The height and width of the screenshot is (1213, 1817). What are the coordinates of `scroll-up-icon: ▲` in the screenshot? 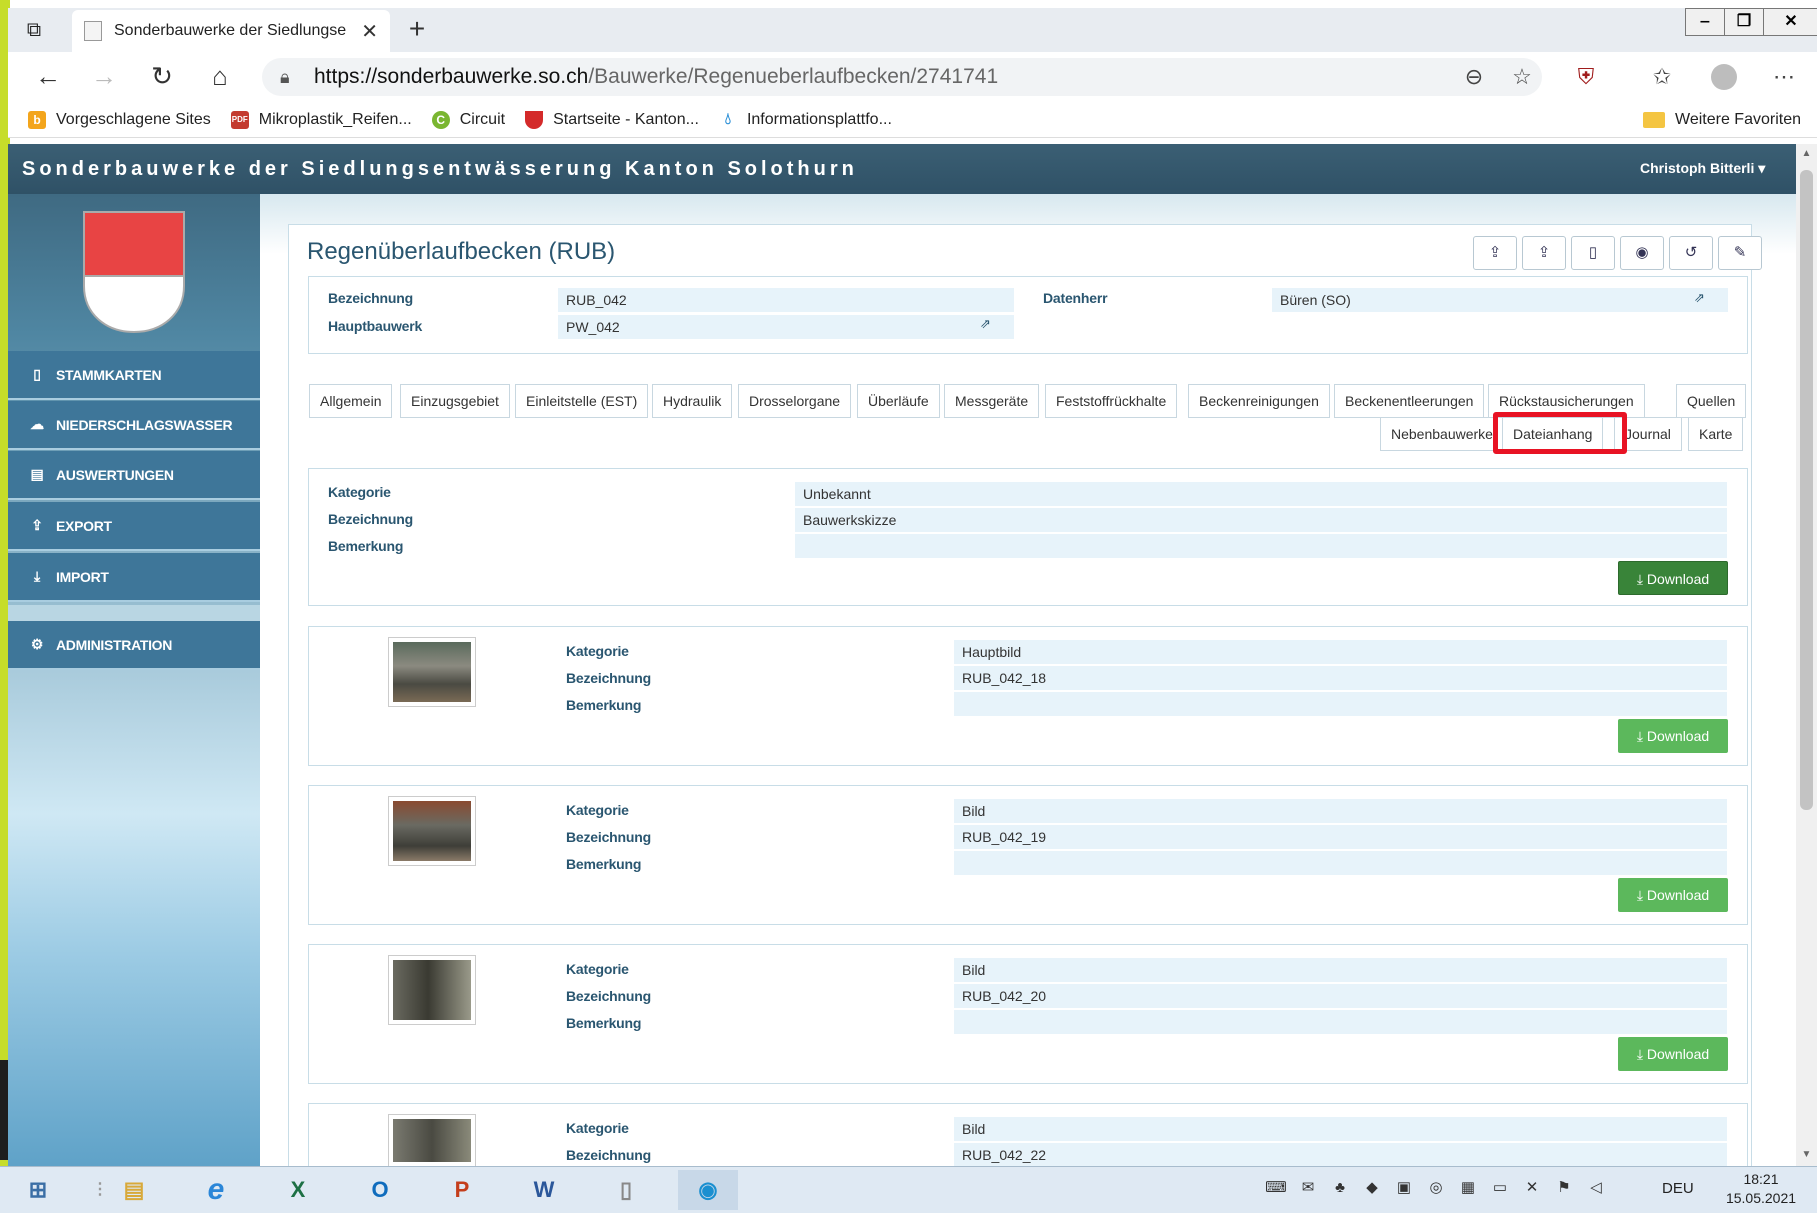 It's located at (1806, 154).